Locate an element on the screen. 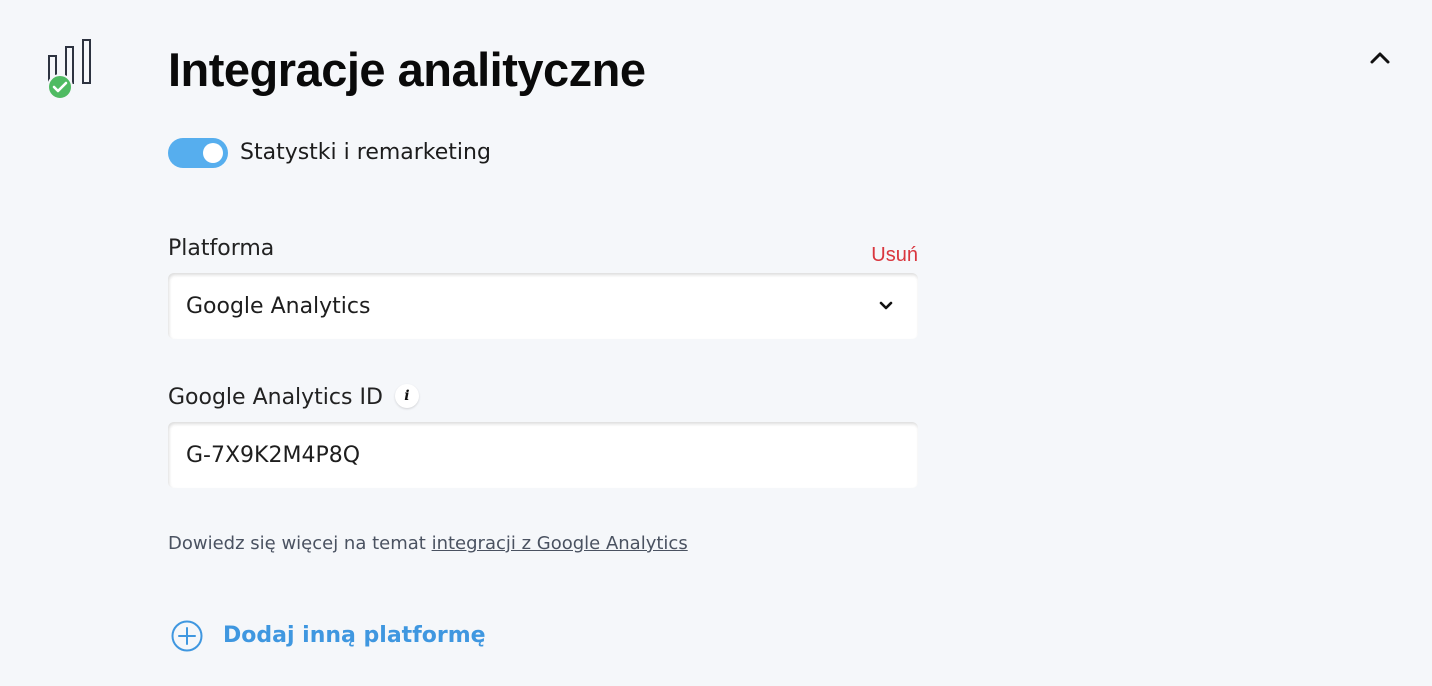 The image size is (1432, 686). toggle-label: Statystki i remarketing is located at coordinates (365, 152).